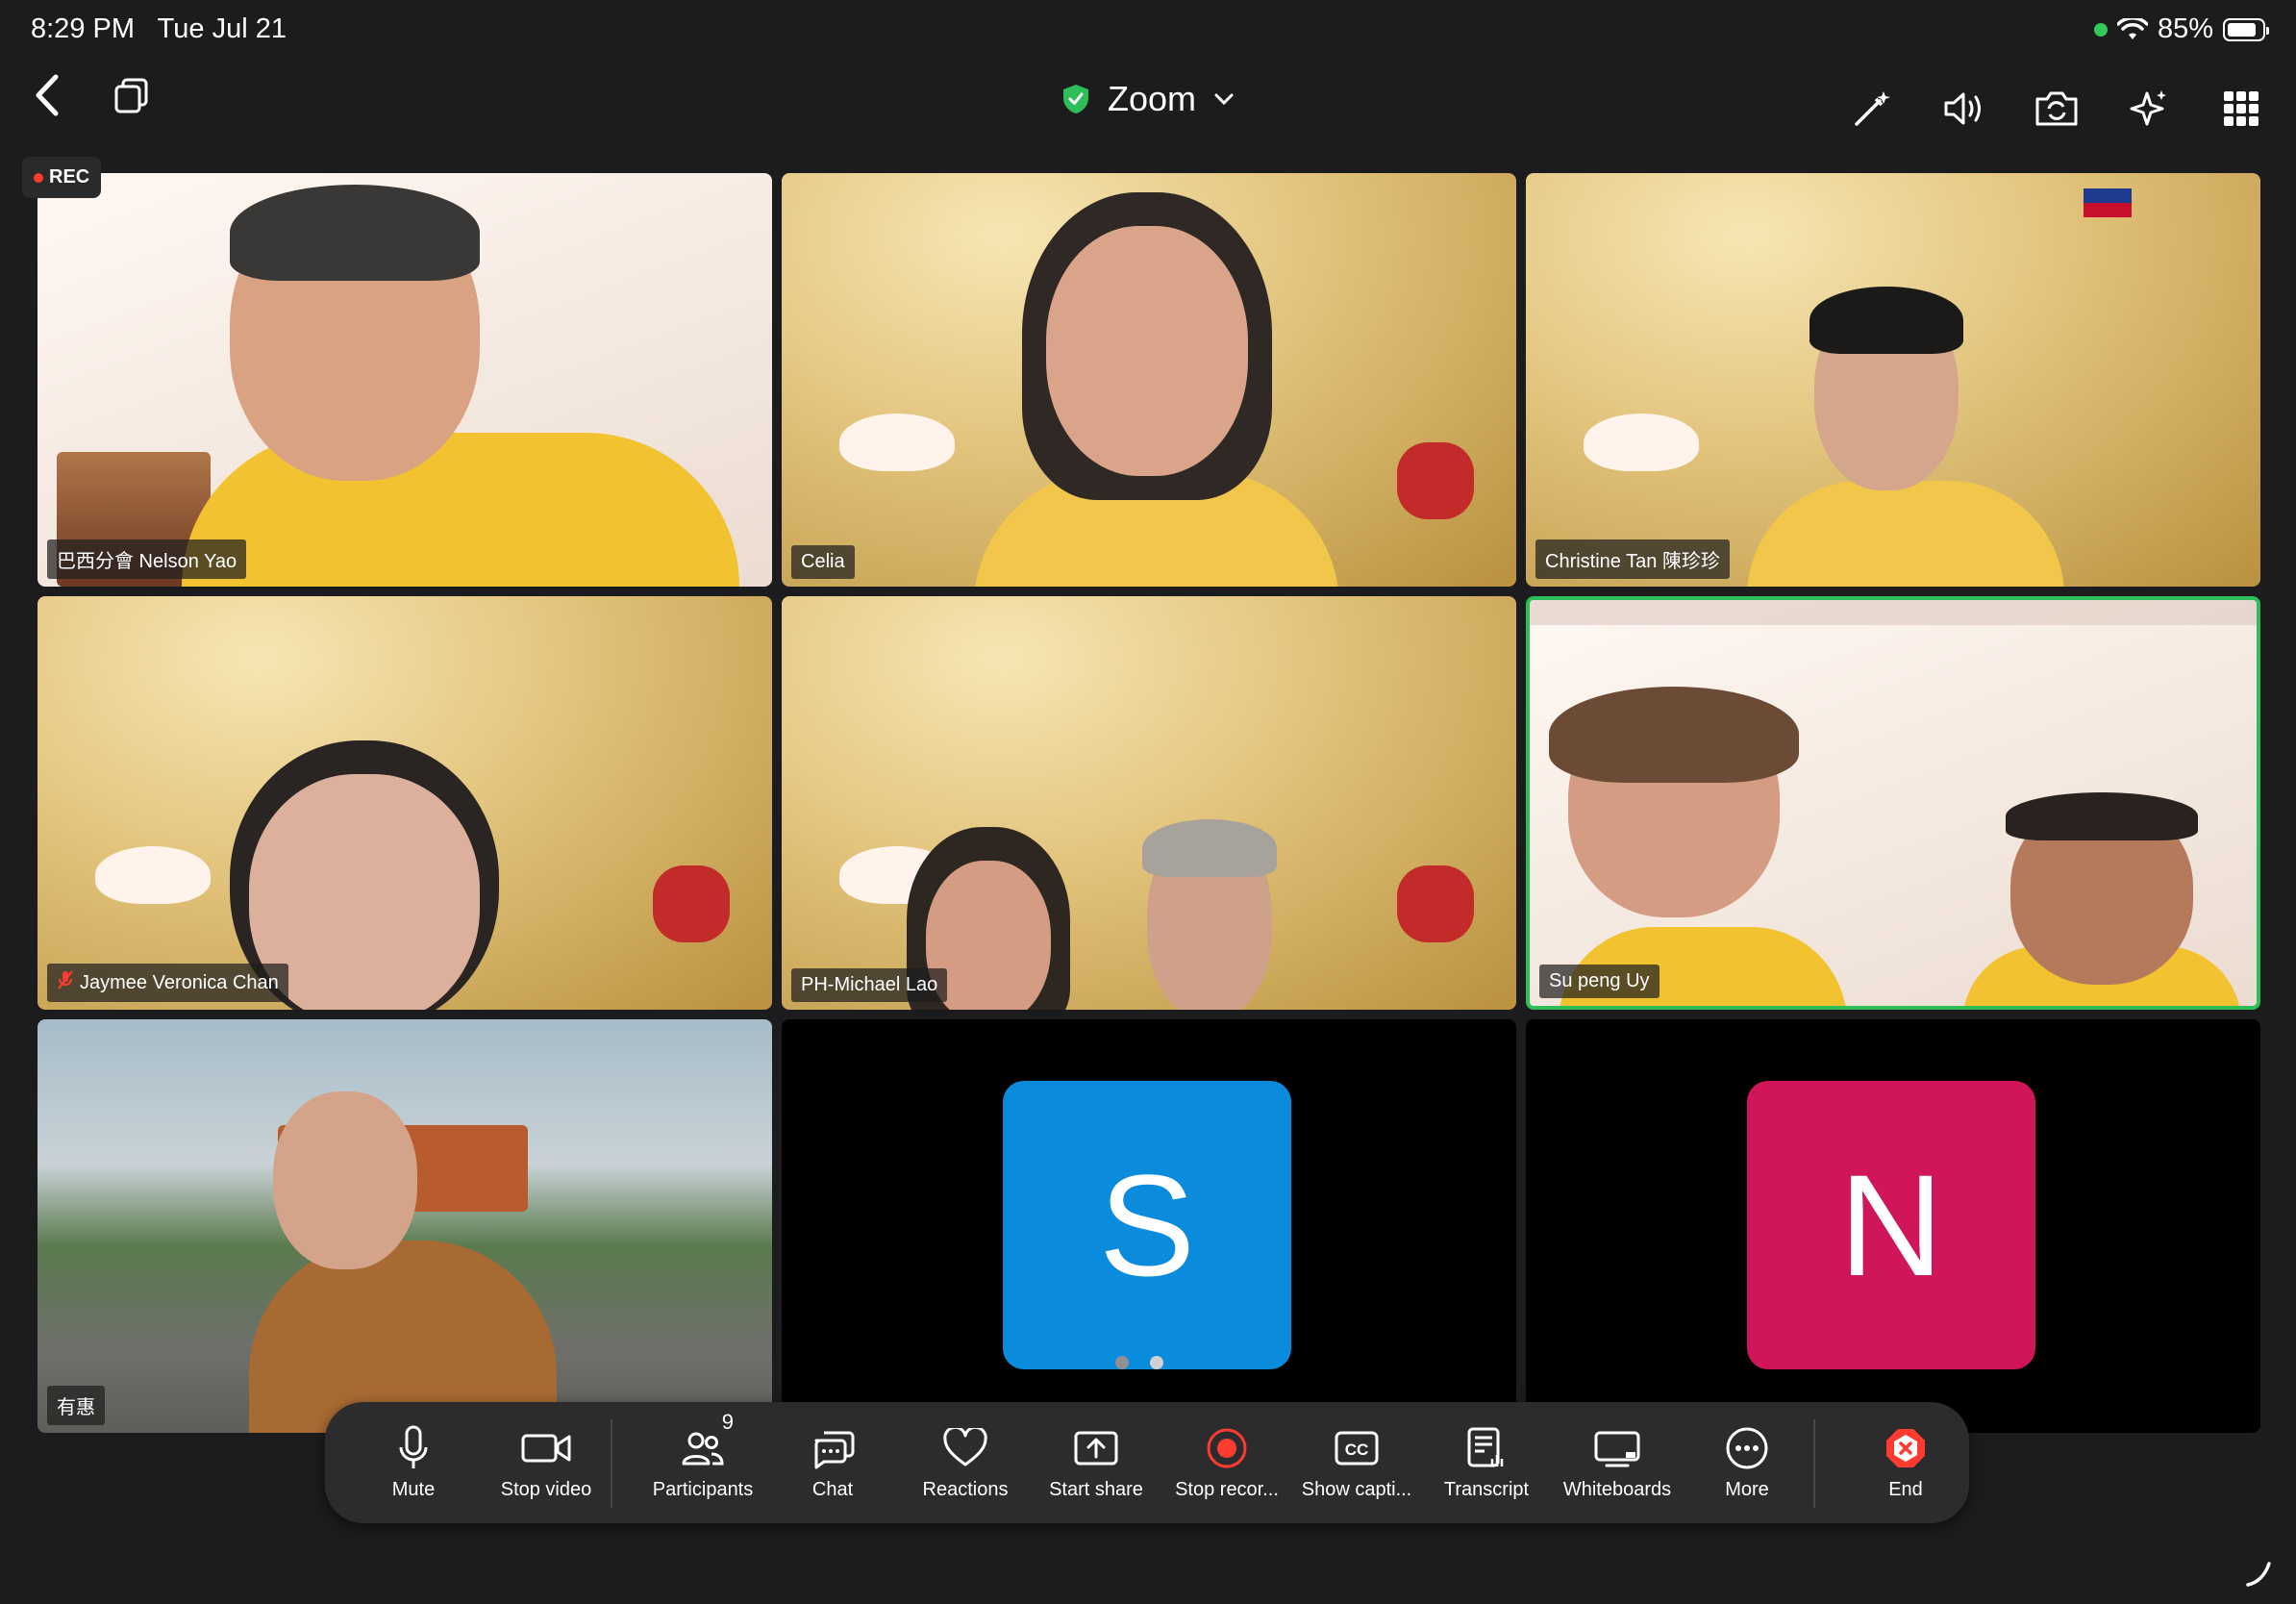  Describe the element at coordinates (1905, 1448) in the screenshot. I see `end-call-icon` at that location.